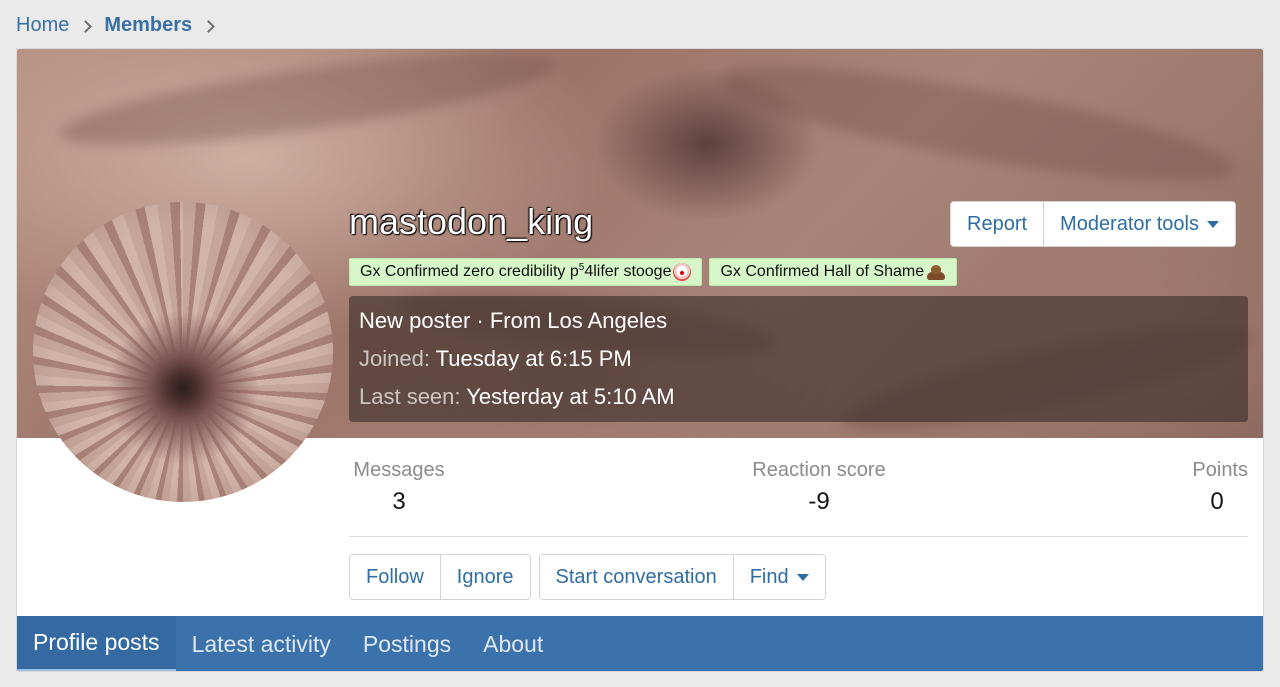 The width and height of the screenshot is (1280, 687). I want to click on user-banner-text-after: 4lifer stooge, so click(628, 271).